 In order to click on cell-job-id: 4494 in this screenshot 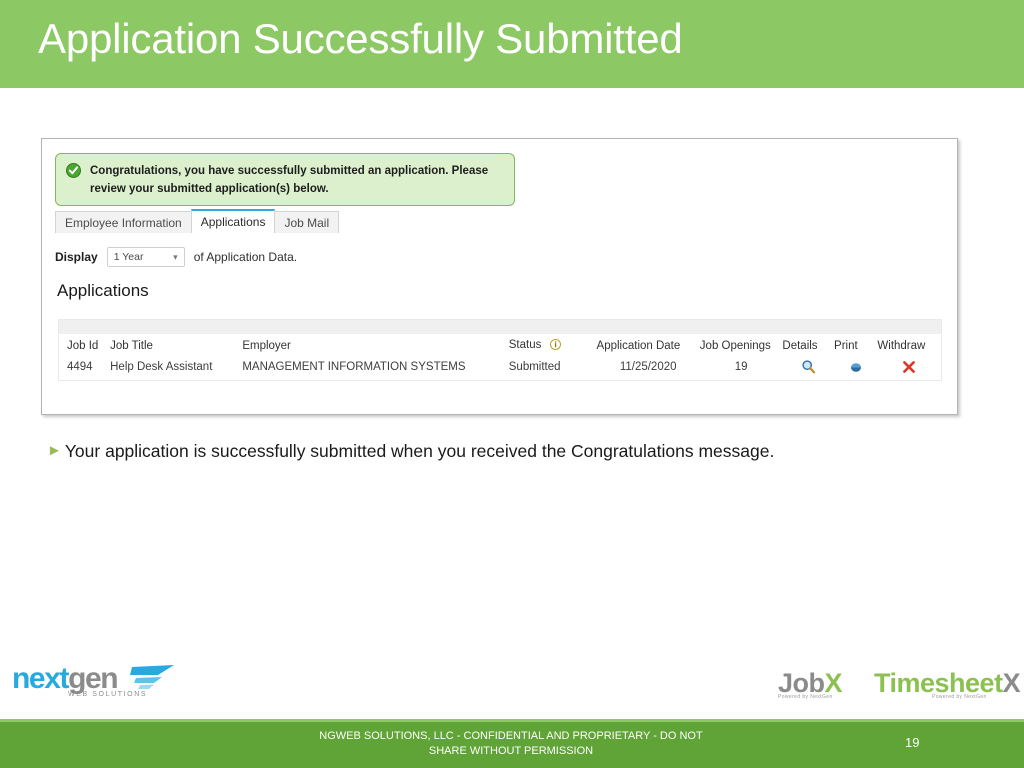, I will do `click(80, 366)`.